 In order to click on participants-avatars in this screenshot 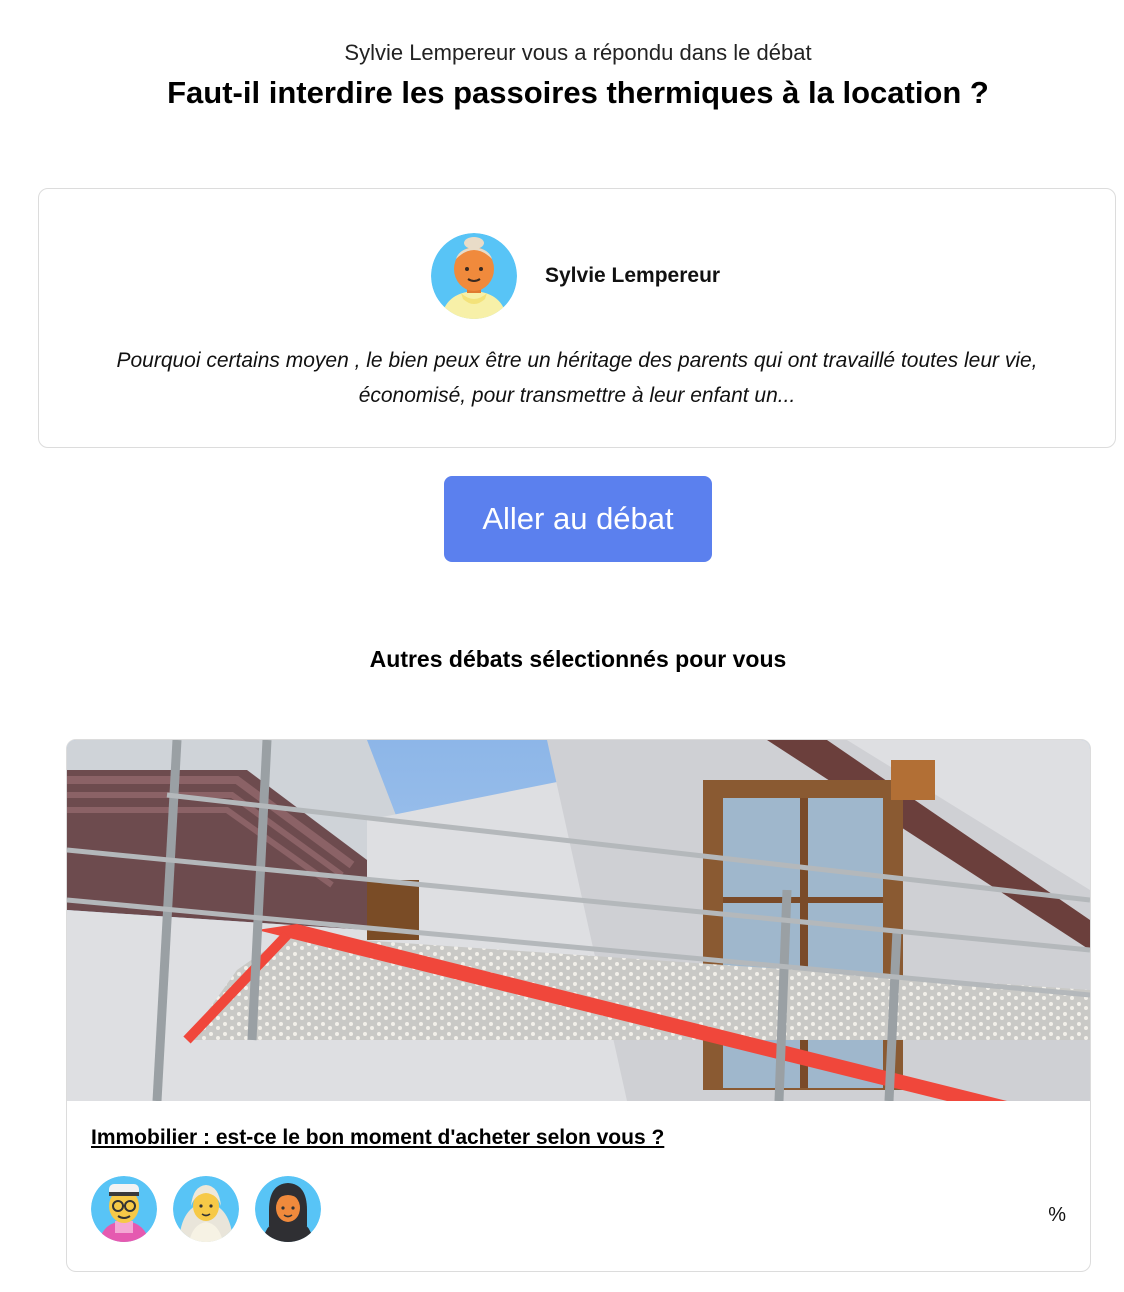, I will do `click(206, 1209)`.